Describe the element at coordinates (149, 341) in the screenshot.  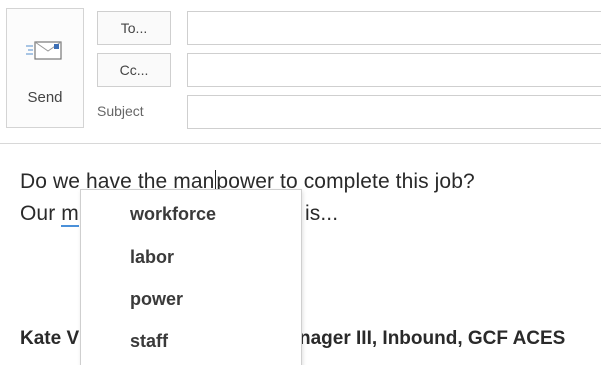
I see `suggestion-item: staff` at that location.